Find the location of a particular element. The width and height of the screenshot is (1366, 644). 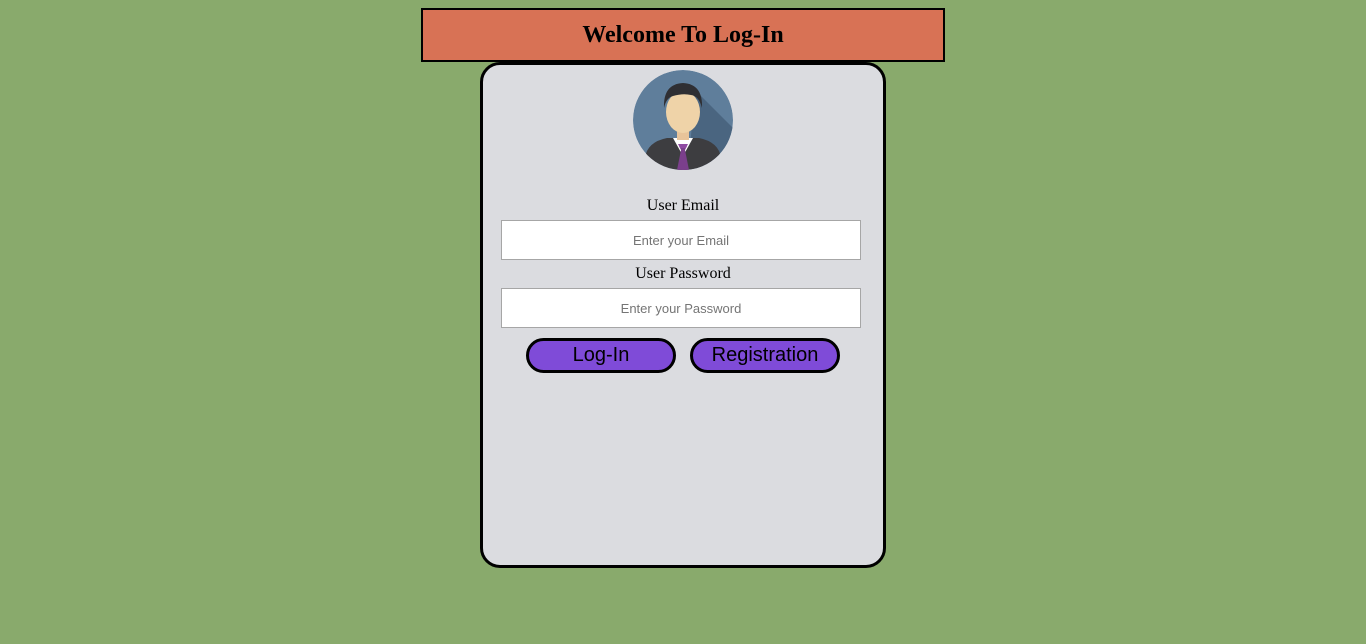

registration-button: Registration is located at coordinates (765, 355).